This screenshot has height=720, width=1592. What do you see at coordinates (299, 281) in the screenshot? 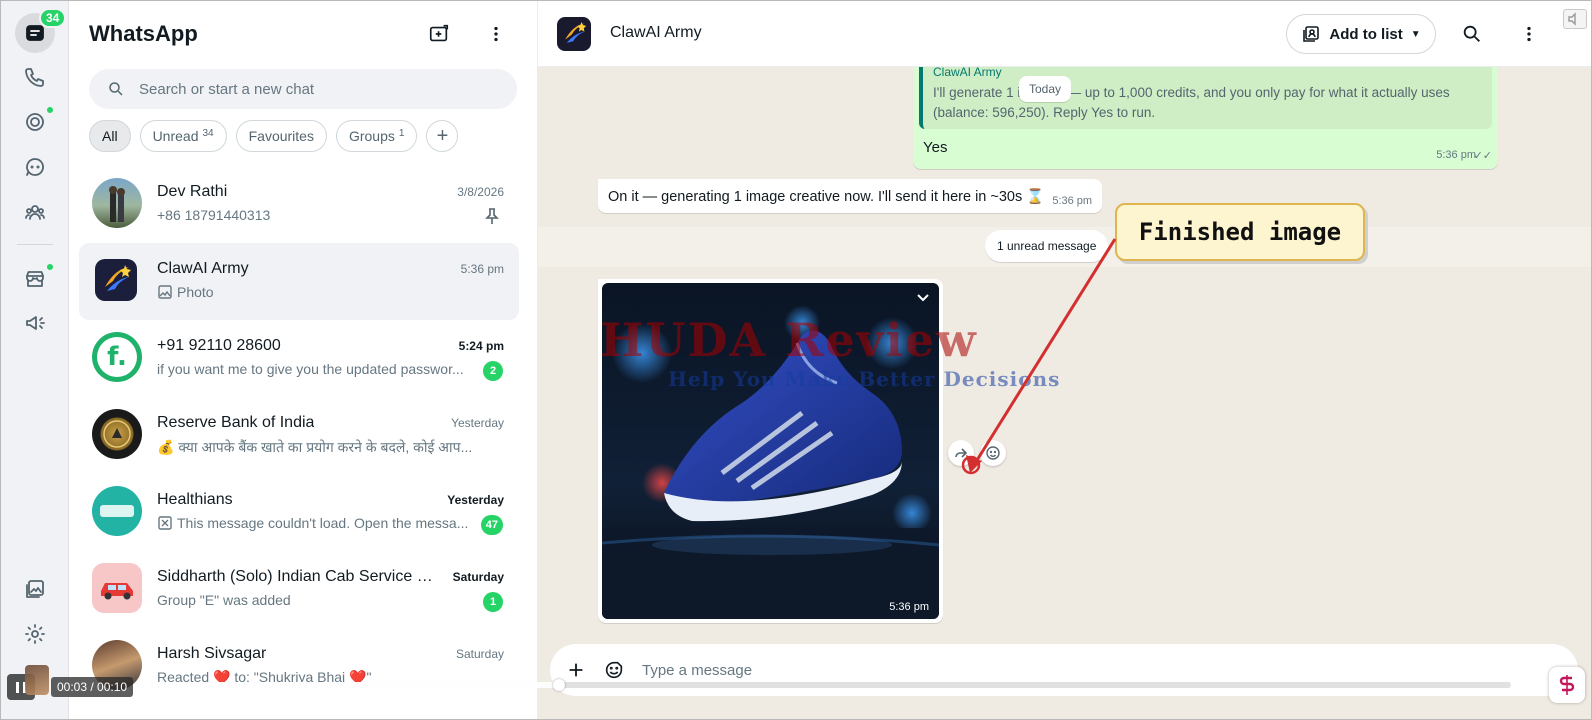
I see `chat-list-item-selected: ClawAI Army 5:36 pm Photo` at bounding box center [299, 281].